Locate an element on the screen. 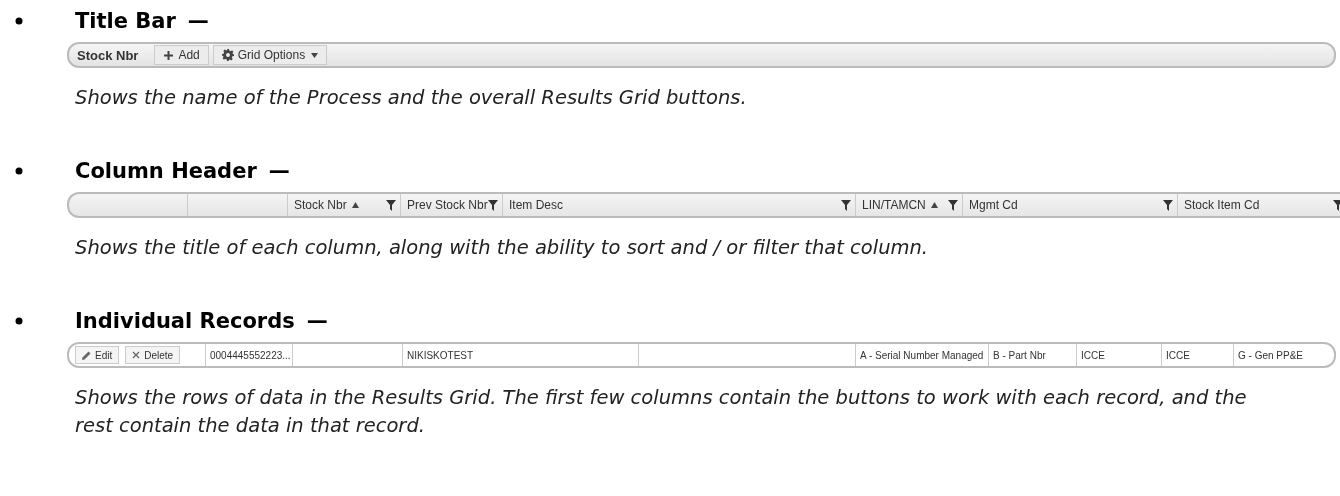  section-description: Shows the name of the Process and the overall Results Grid buttons. is located at coordinates (411, 98).